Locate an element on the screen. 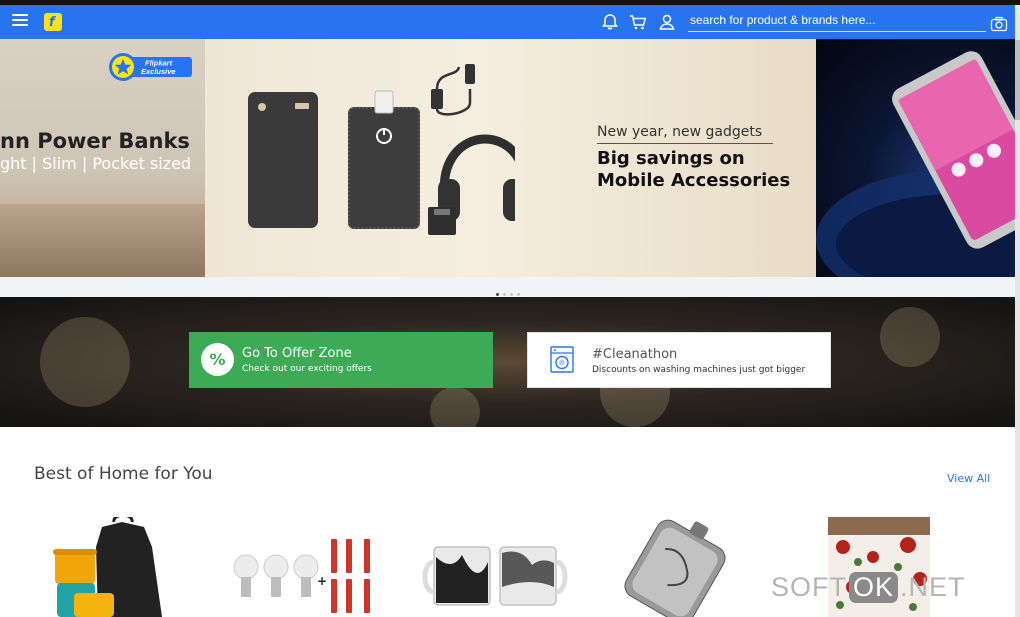 The image size is (1020, 617). offer-zone-title: Go To Offer Zone is located at coordinates (297, 353).